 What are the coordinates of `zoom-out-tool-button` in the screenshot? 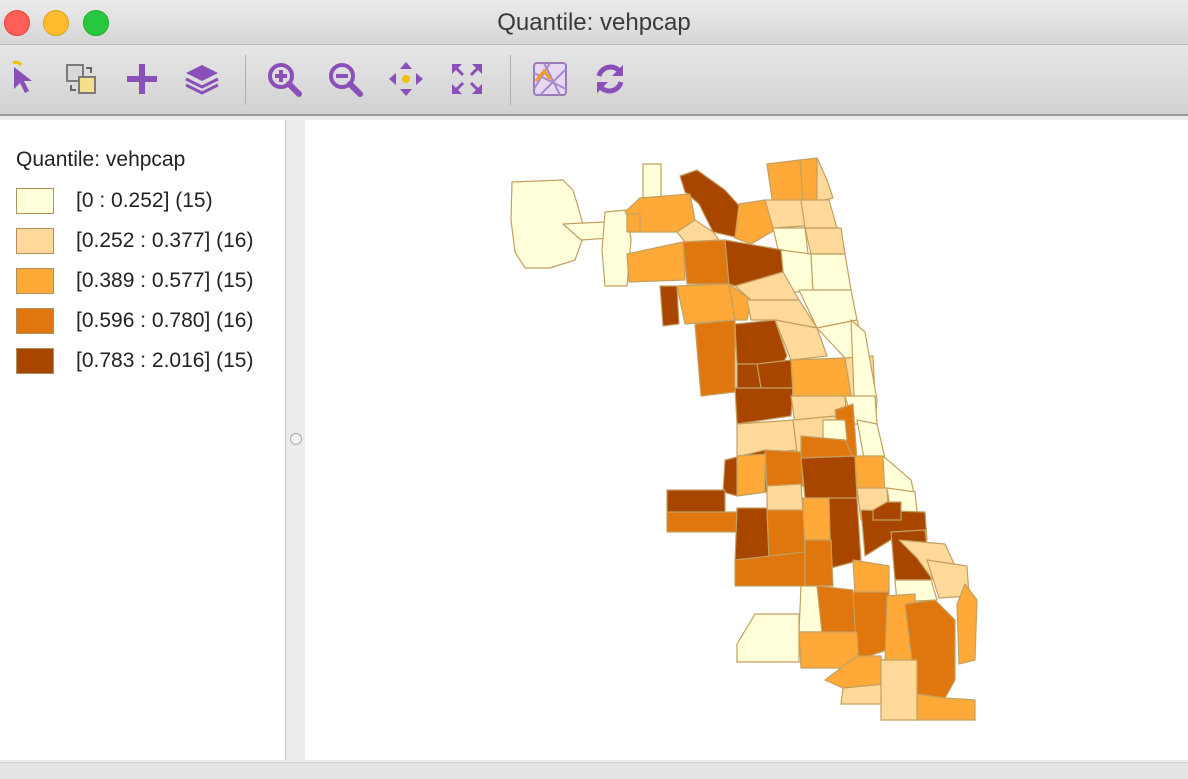 It's located at (345, 79).